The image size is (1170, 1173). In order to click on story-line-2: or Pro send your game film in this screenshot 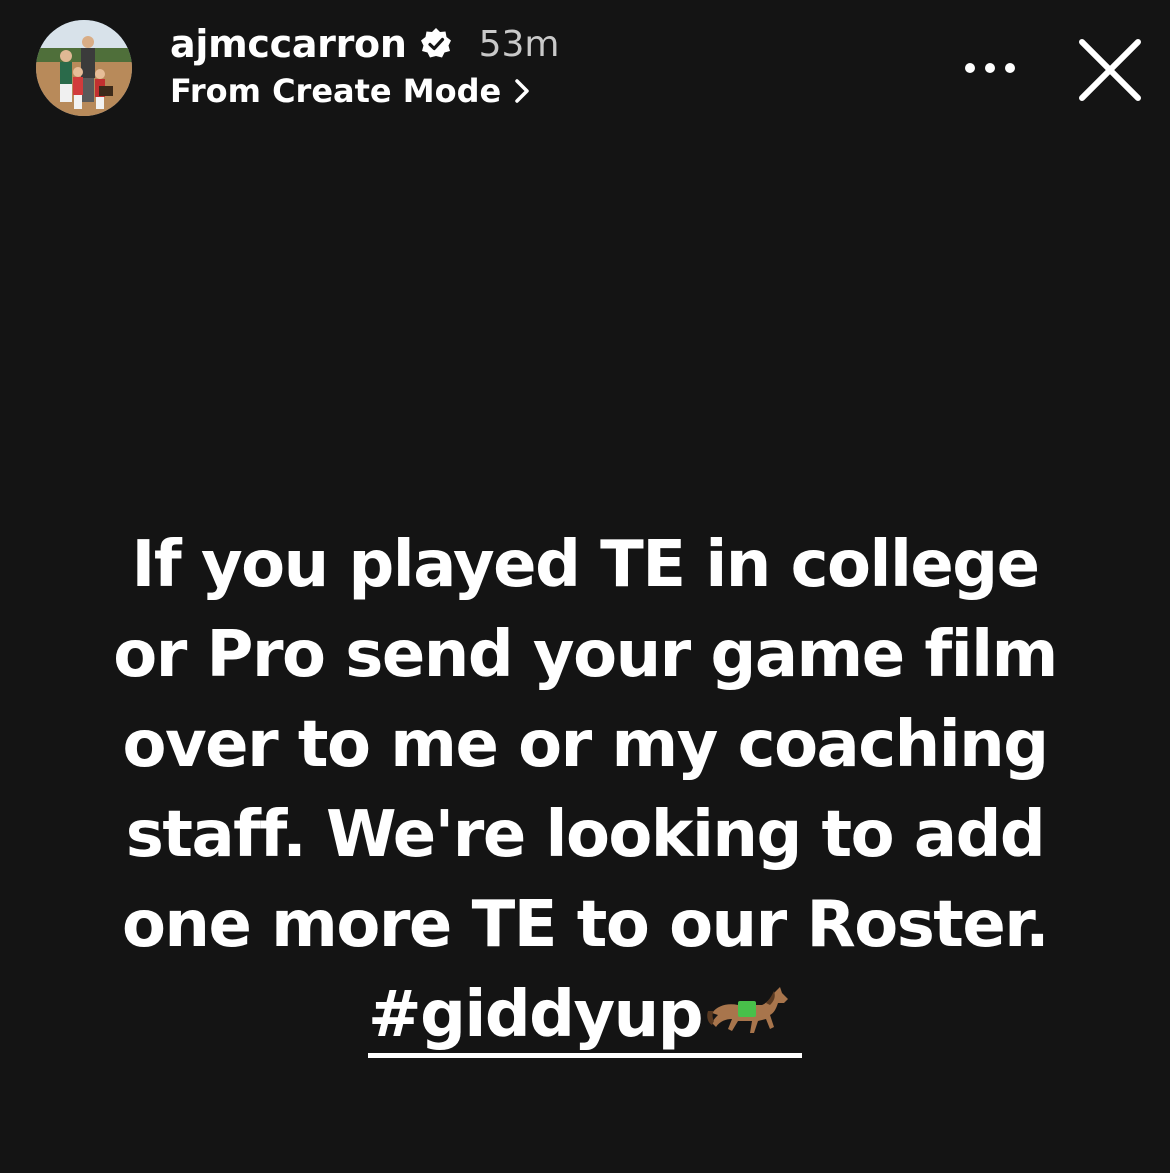, I will do `click(585, 655)`.